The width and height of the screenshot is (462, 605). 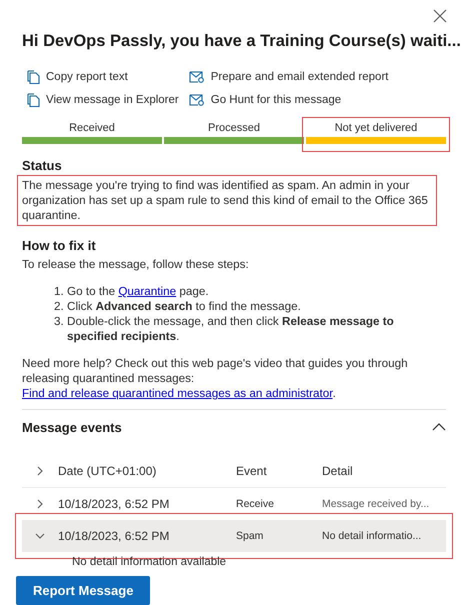 I want to click on column-header: Date (UTC+01:00), so click(x=108, y=471).